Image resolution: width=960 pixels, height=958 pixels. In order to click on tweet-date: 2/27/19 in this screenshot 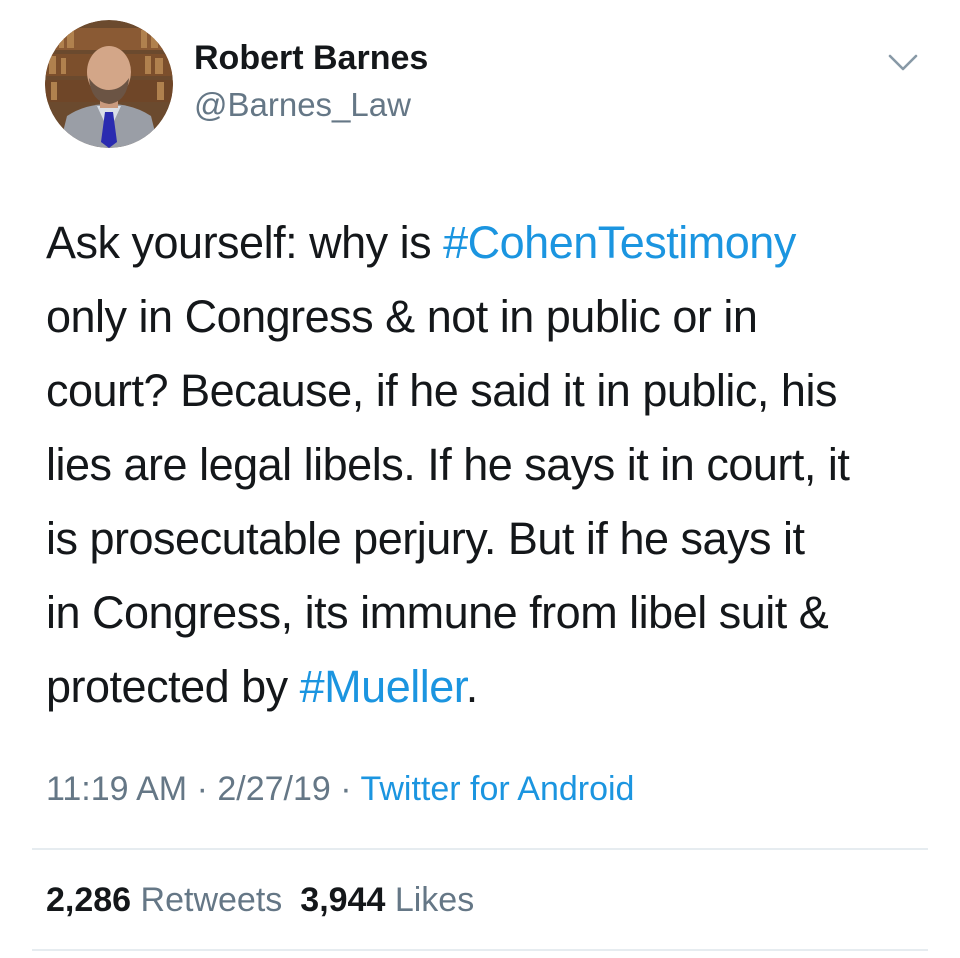, I will do `click(273, 789)`.